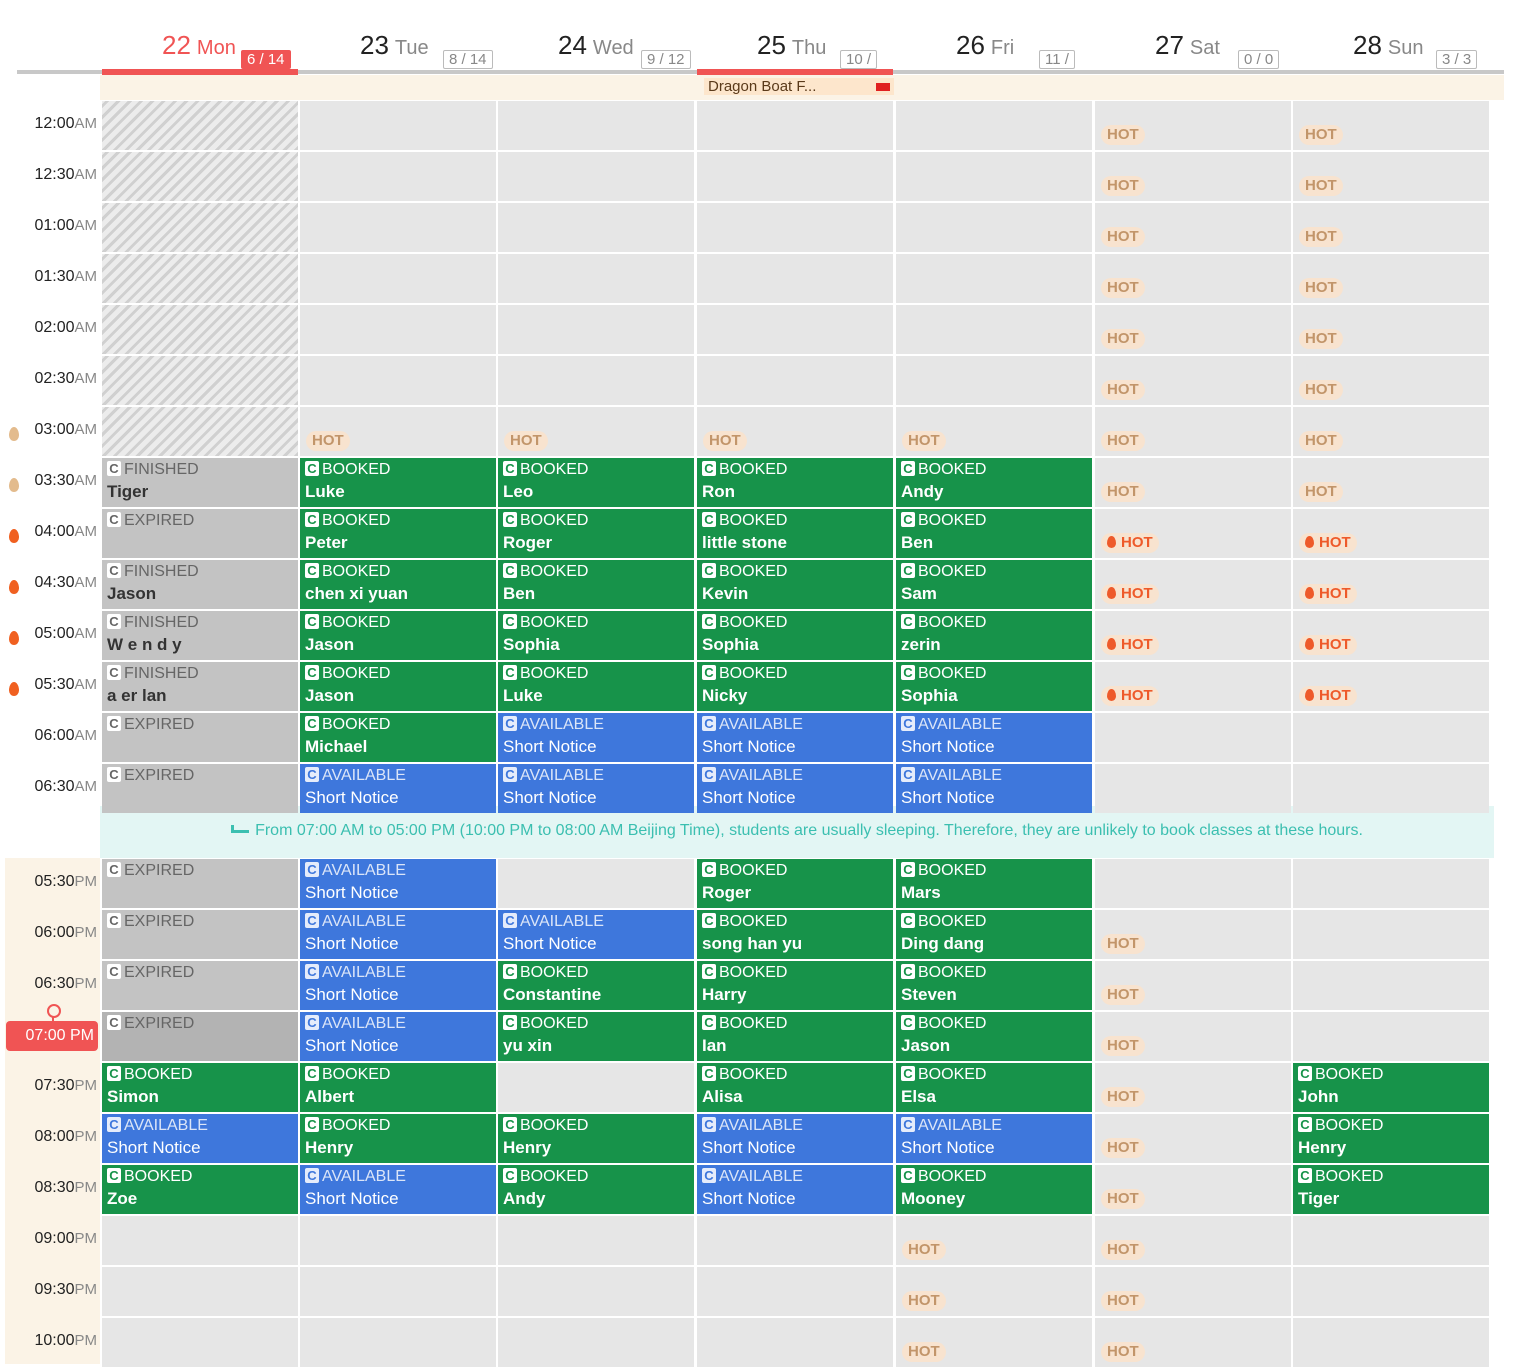 The height and width of the screenshot is (1367, 1536). What do you see at coordinates (795, 985) in the screenshot?
I see `class-slot-booked: C BOOKED Harry` at bounding box center [795, 985].